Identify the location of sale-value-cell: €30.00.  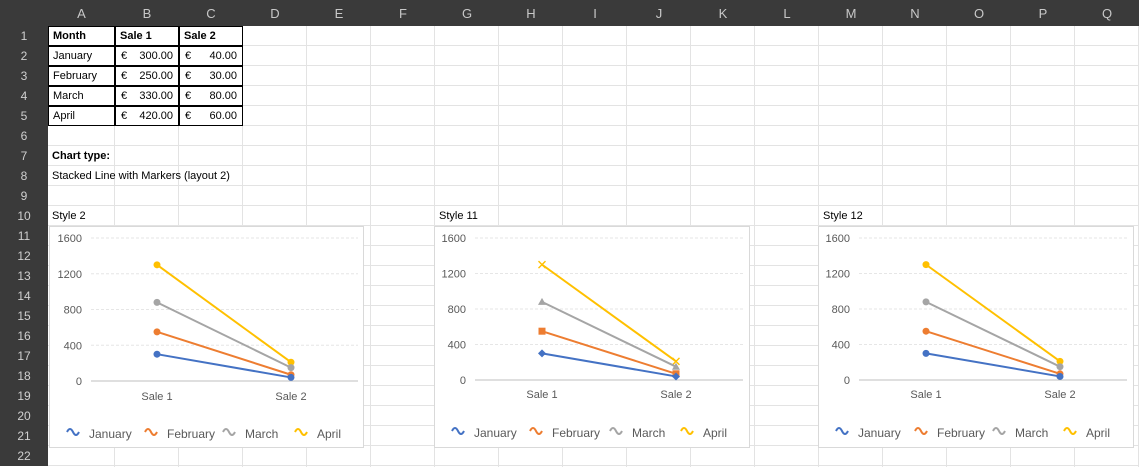
(211, 76).